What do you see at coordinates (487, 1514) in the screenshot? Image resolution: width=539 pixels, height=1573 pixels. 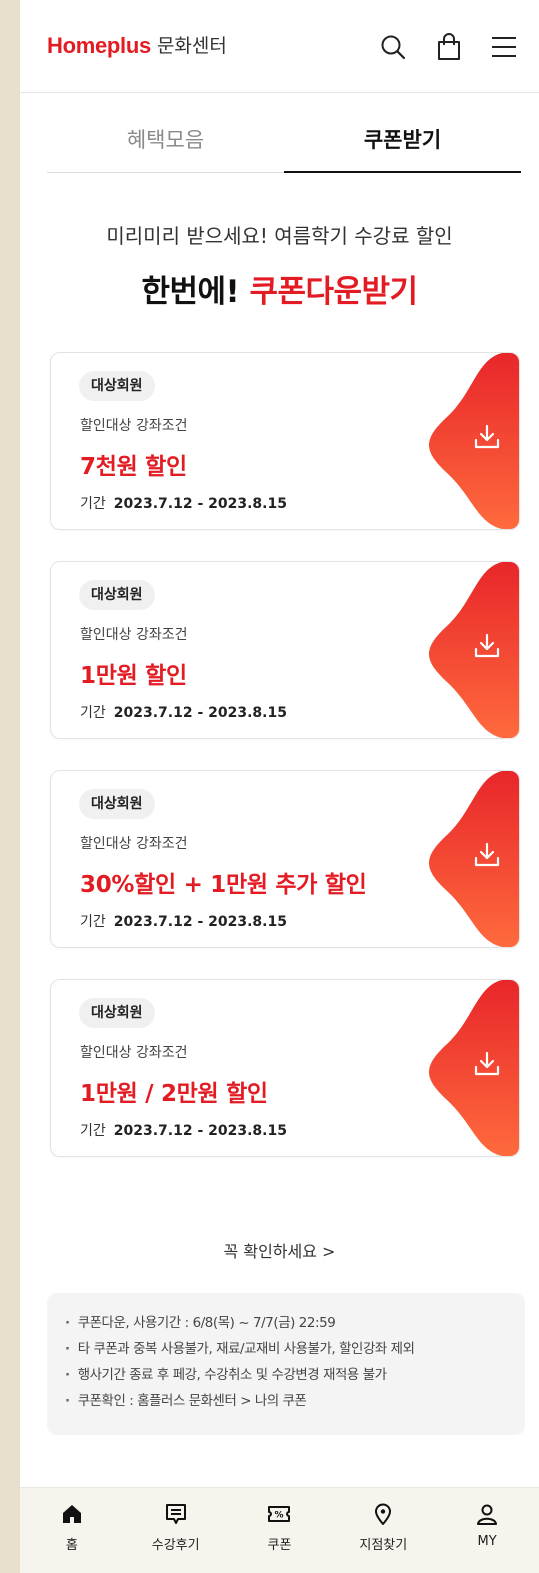 I see `user-icon` at bounding box center [487, 1514].